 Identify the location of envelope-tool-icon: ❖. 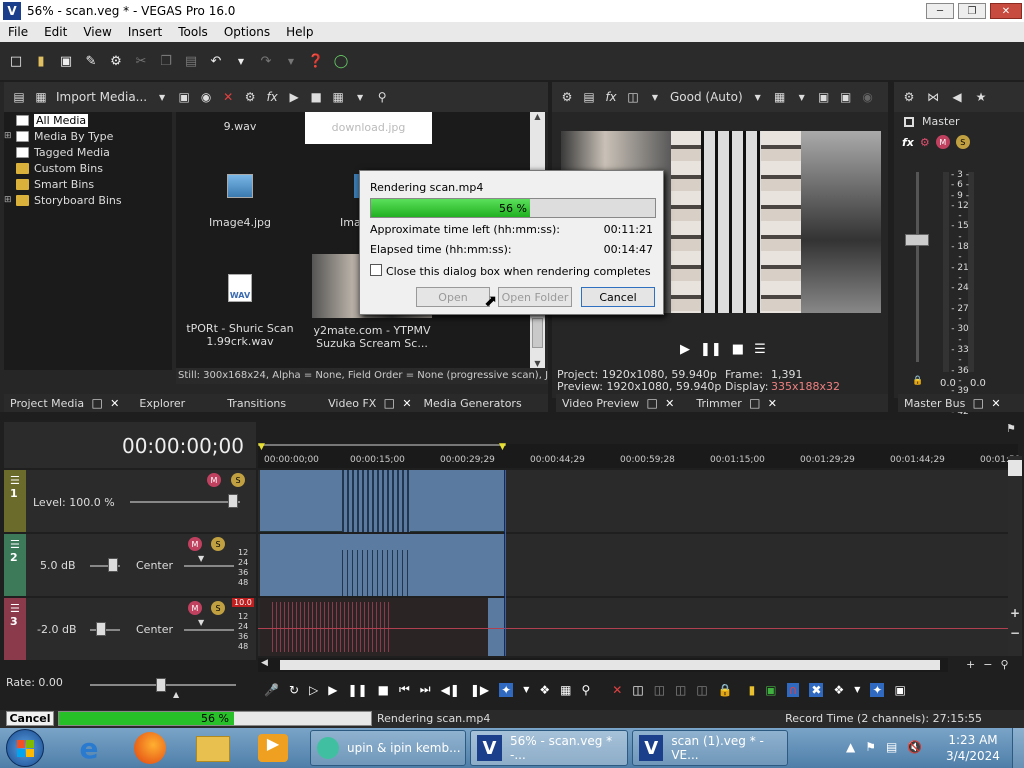
(544, 690).